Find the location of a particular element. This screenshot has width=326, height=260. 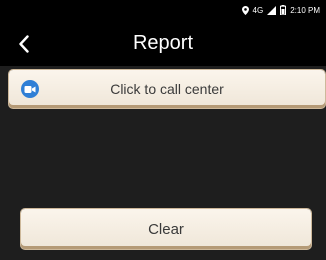

battery-icon is located at coordinates (283, 10).